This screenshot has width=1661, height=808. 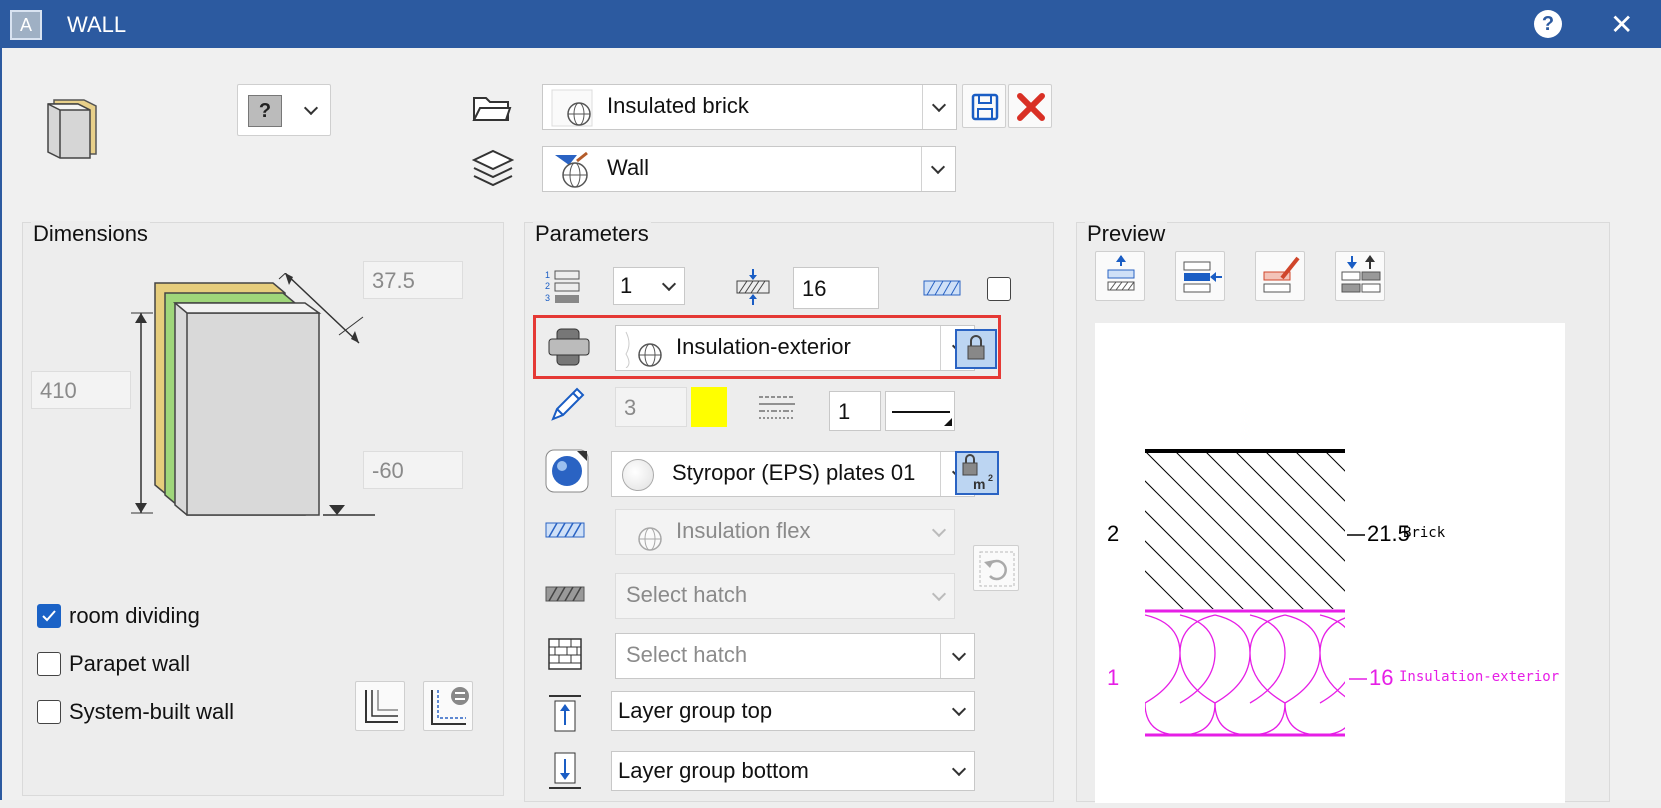 I want to click on lock-m2-icon: m2, so click(x=977, y=473).